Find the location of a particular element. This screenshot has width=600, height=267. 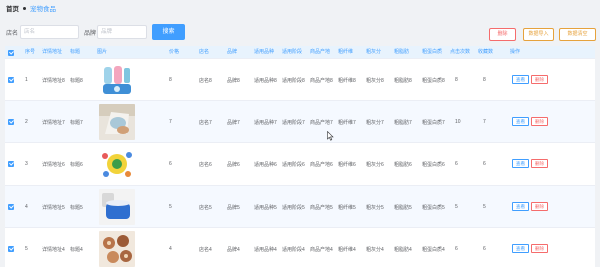

breadcrumb: 首页 宠物食品 is located at coordinates (31, 8).